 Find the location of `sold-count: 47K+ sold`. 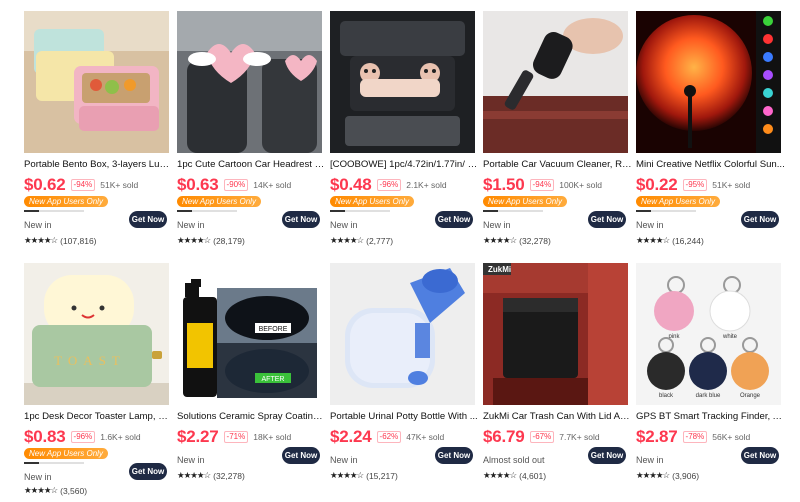

sold-count: 47K+ sold is located at coordinates (425, 437).